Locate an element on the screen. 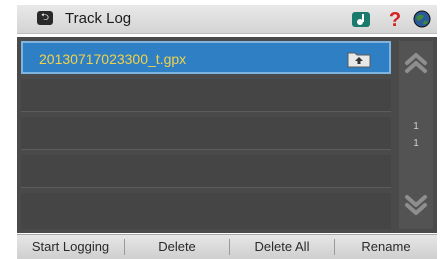 Image resolution: width=443 pixels, height=259 pixels. page-total: 1 is located at coordinates (416, 143).